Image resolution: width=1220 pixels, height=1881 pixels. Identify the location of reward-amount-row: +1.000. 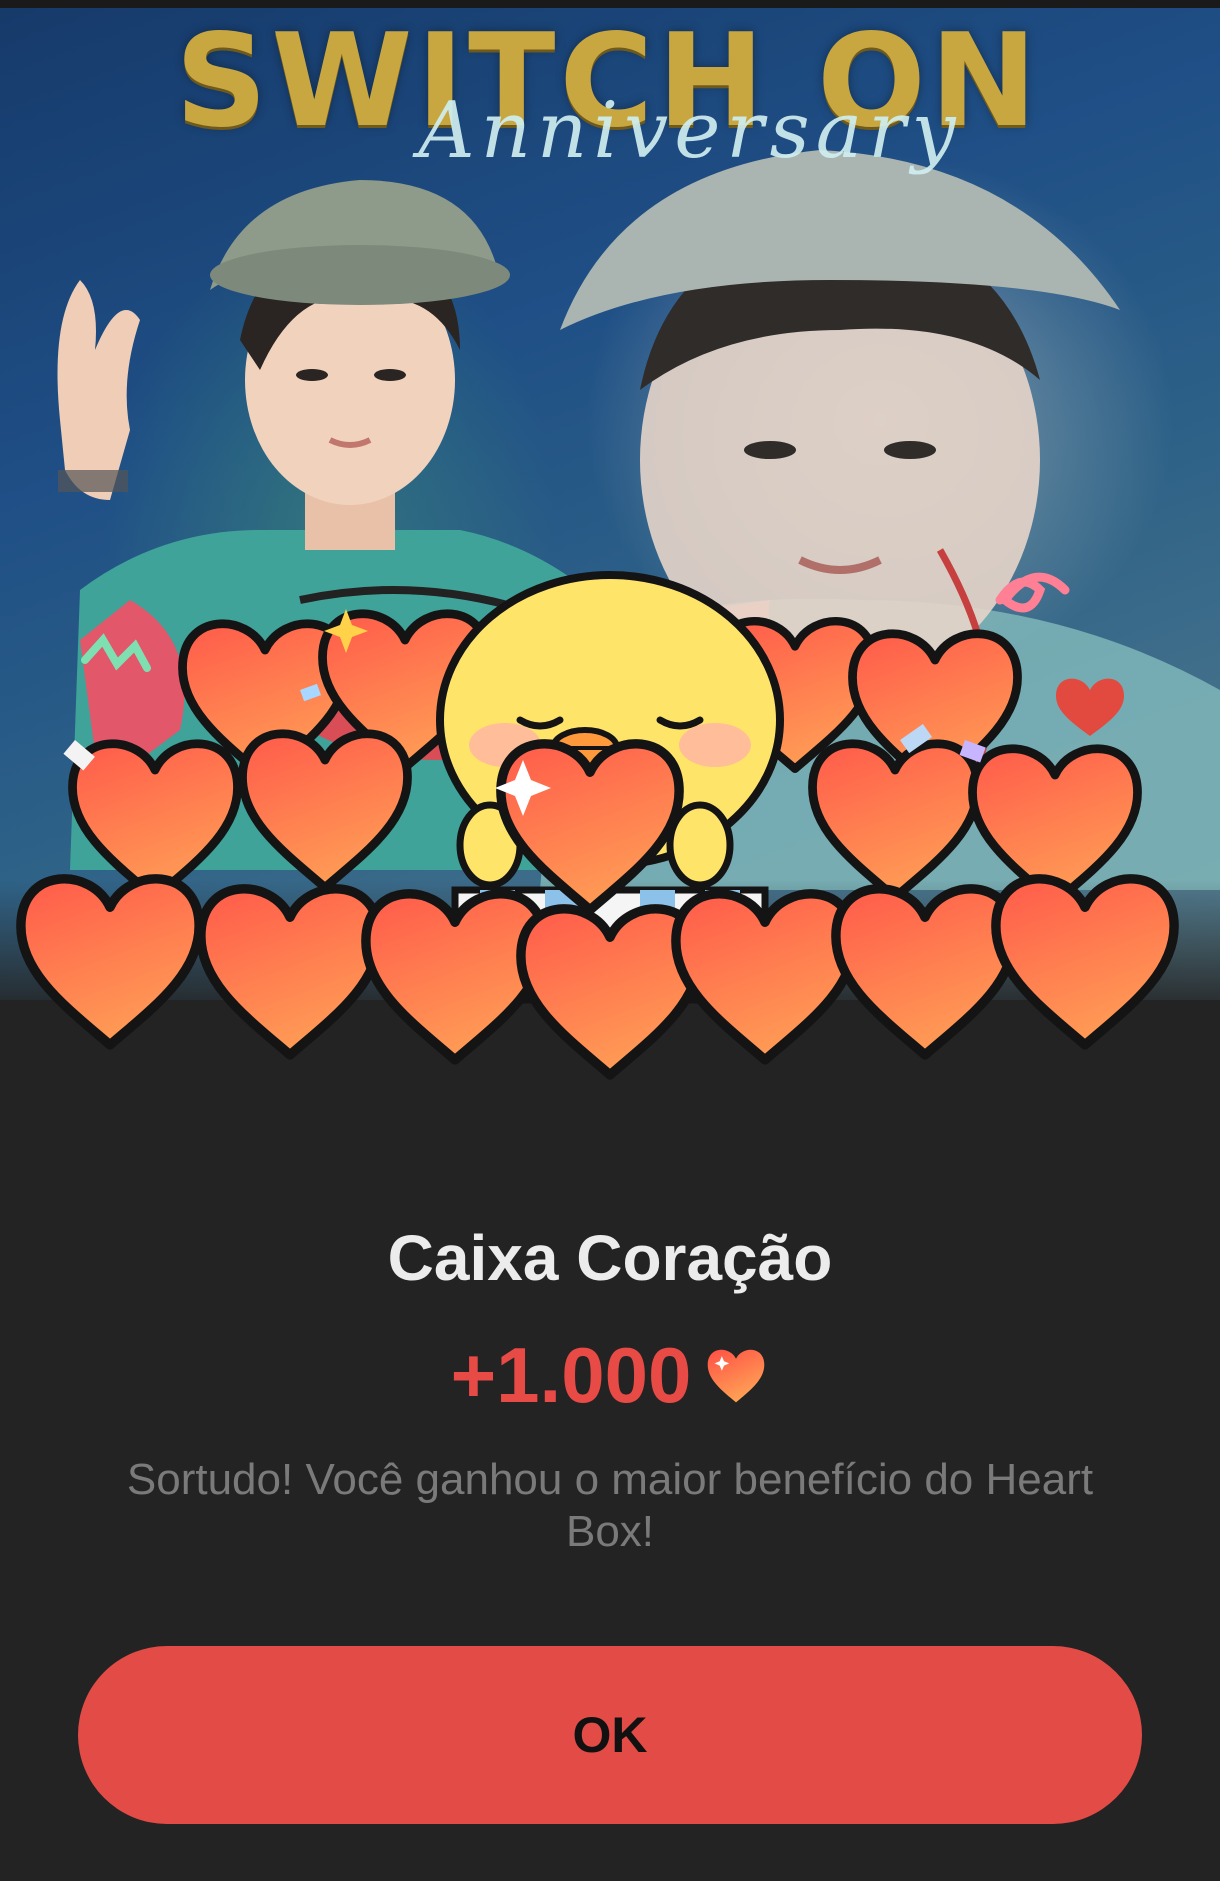
(610, 1375).